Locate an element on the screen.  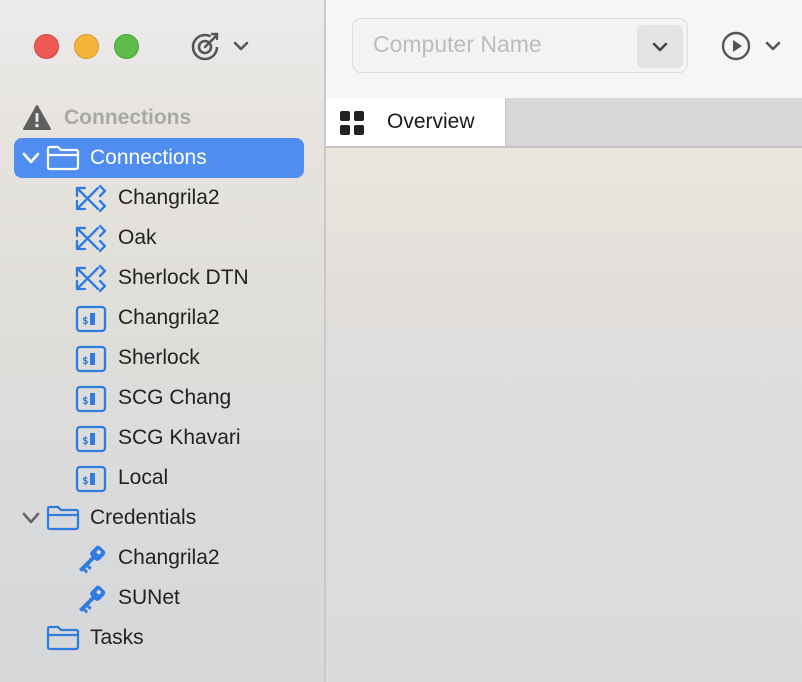
sidebar-item-scg-chang: $ SCG Chang is located at coordinates (159, 398).